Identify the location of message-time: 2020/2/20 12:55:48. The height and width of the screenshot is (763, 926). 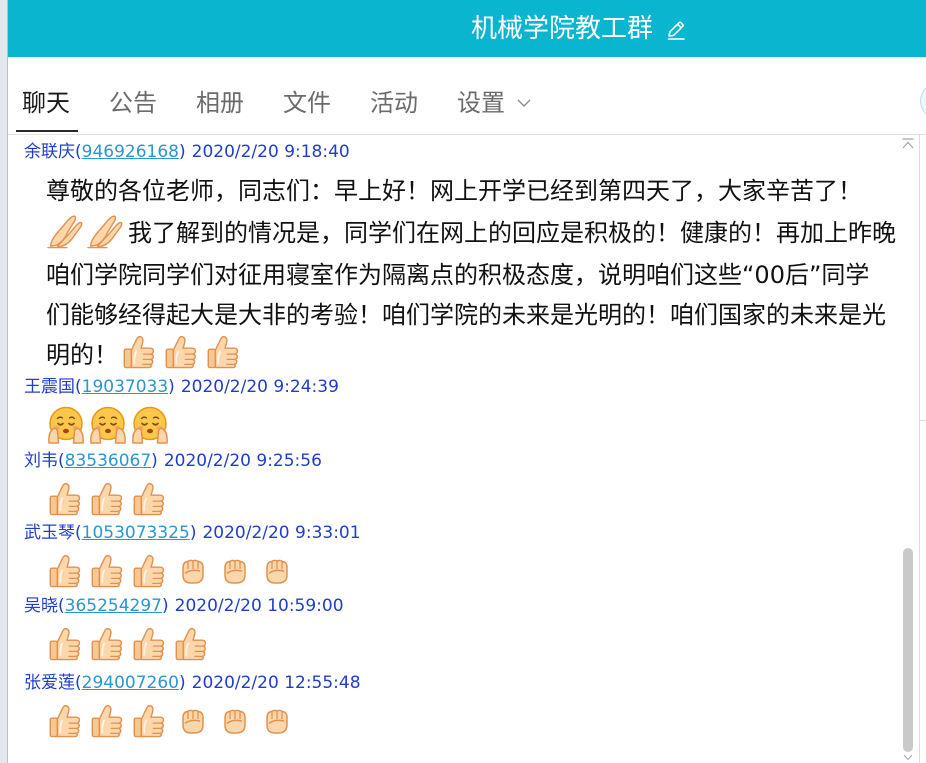
(276, 683).